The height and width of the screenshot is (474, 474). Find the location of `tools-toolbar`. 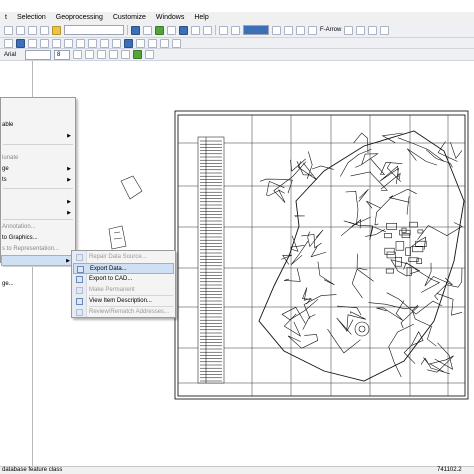

tools-toolbar is located at coordinates (237, 43).